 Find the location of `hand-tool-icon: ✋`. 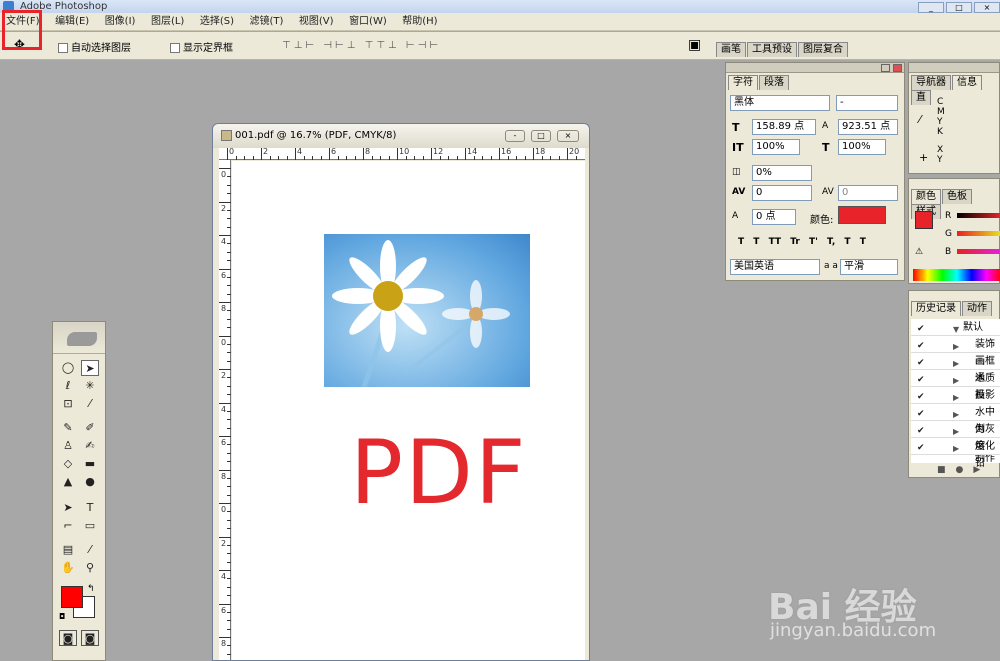

hand-tool-icon: ✋ is located at coordinates (68, 568).